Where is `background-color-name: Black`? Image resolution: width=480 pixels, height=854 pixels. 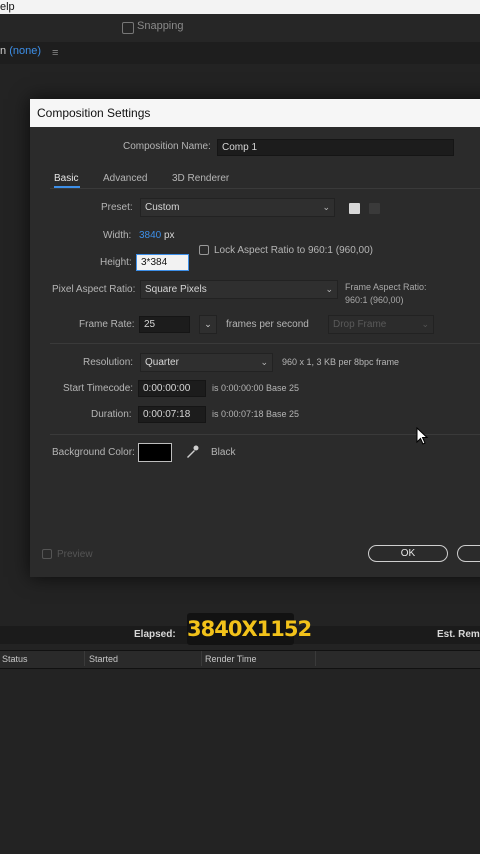 background-color-name: Black is located at coordinates (223, 452).